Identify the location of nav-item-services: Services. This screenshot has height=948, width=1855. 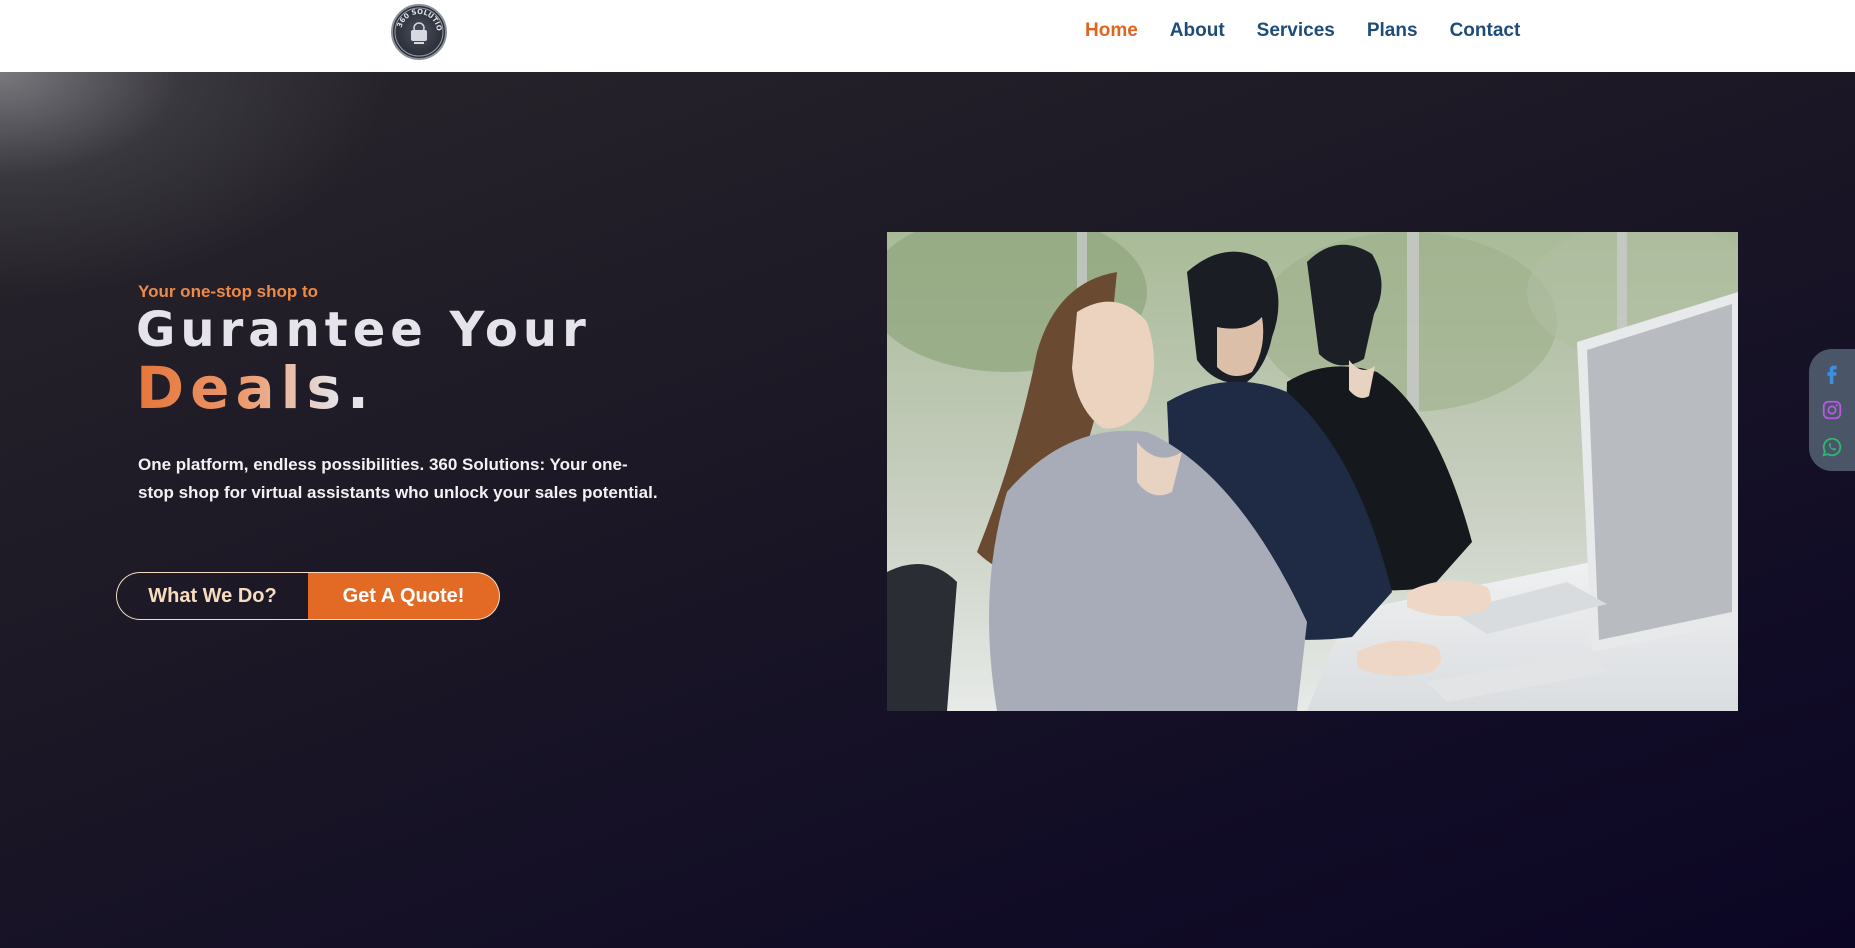
(1296, 31).